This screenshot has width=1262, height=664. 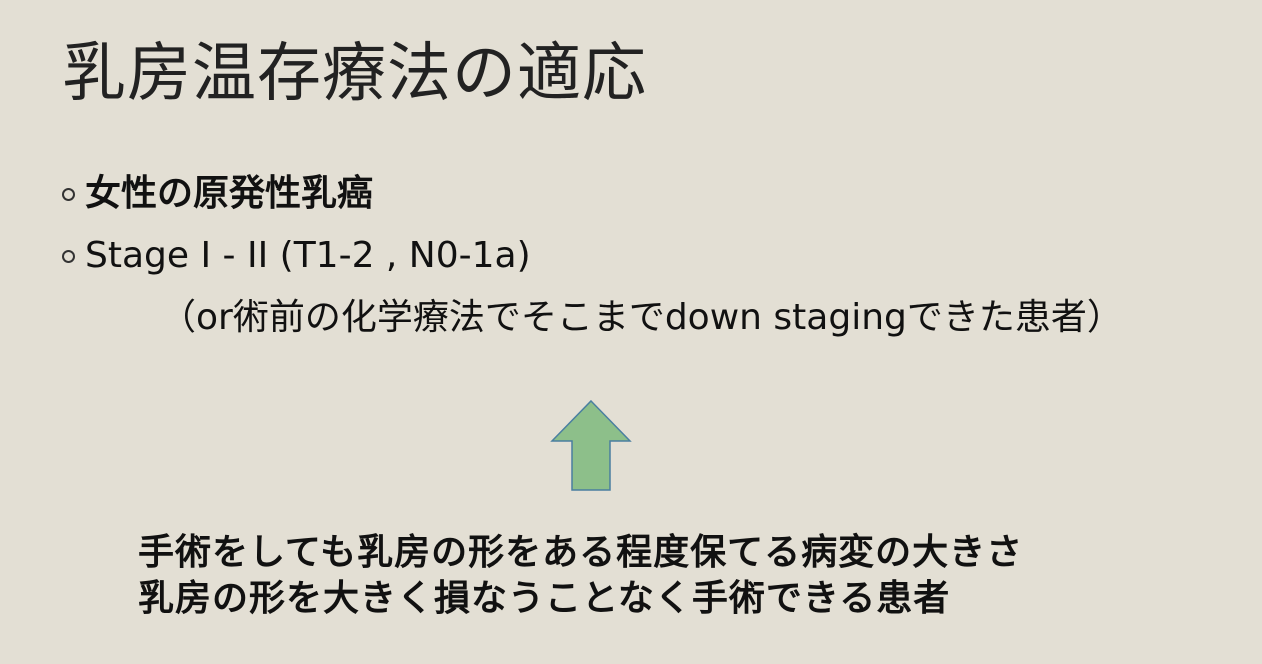 What do you see at coordinates (642, 199) in the screenshot?
I see `bullet-item-primary-cancer: 女性の原発性乳癌` at bounding box center [642, 199].